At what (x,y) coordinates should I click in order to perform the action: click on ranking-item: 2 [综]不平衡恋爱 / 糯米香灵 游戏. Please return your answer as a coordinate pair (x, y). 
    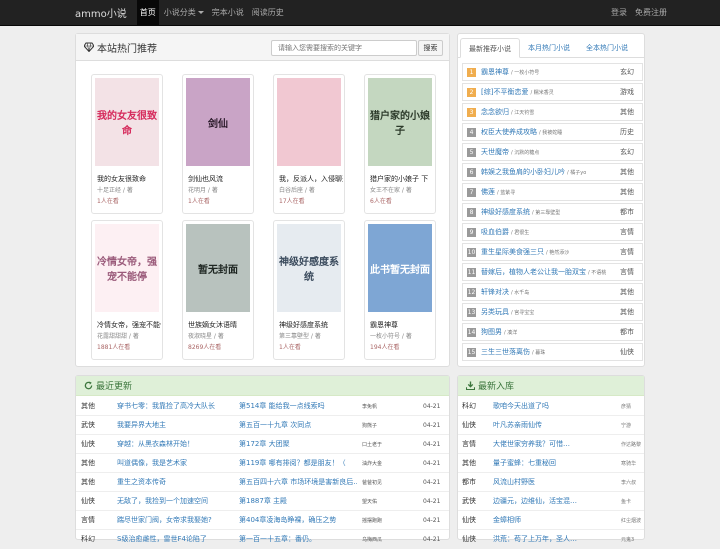
    Looking at the image, I should click on (552, 92).